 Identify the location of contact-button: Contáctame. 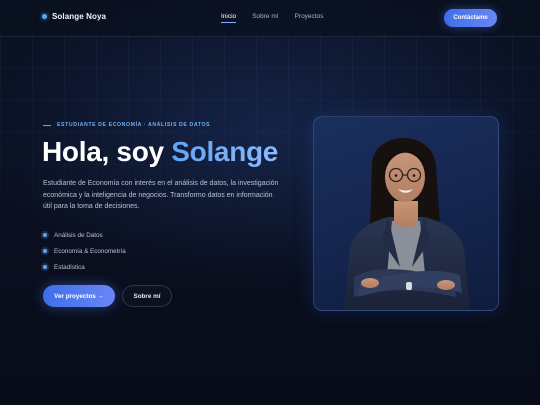
(470, 18).